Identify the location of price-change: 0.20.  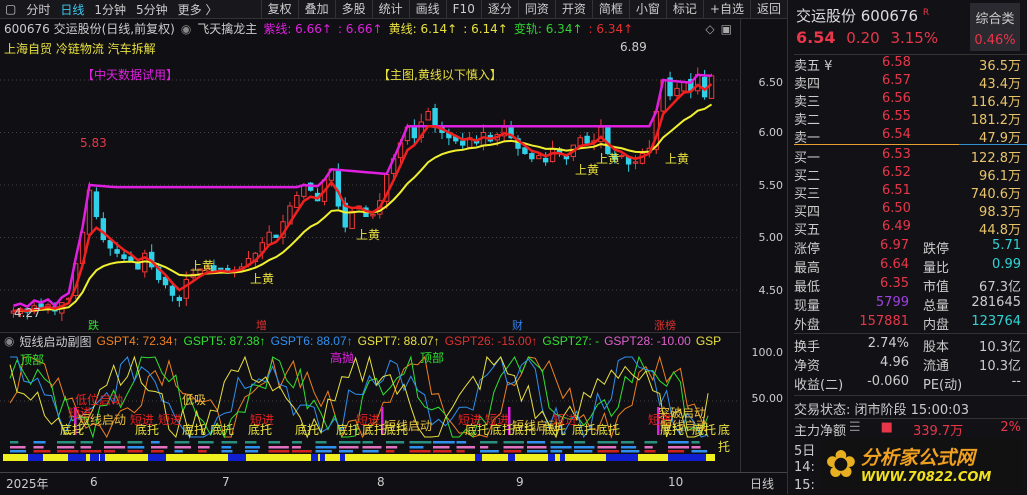
(863, 38).